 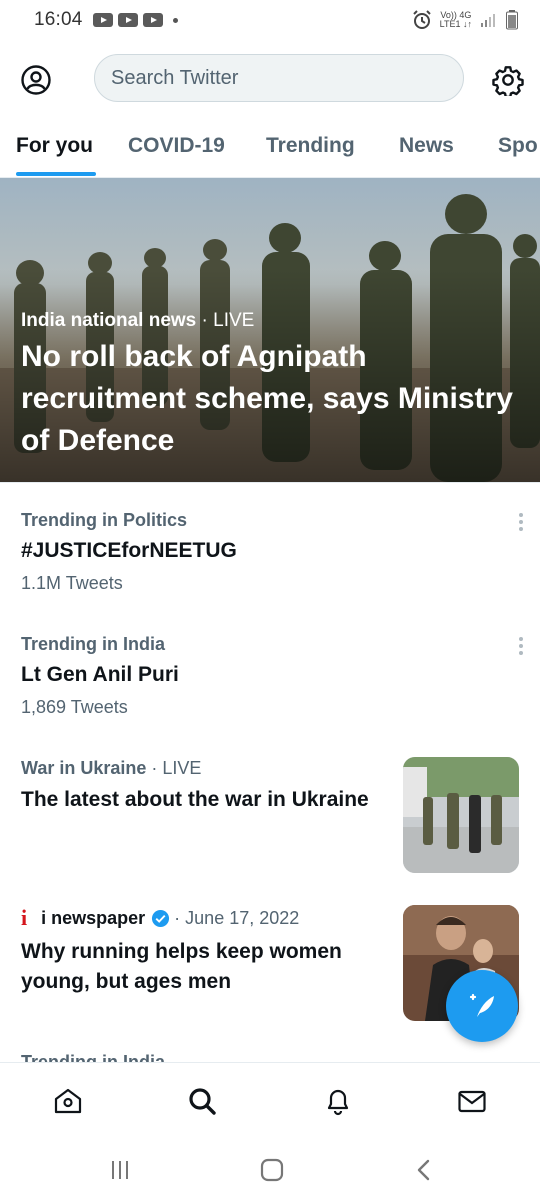 I want to click on back-icon, so click(x=424, y=1170).